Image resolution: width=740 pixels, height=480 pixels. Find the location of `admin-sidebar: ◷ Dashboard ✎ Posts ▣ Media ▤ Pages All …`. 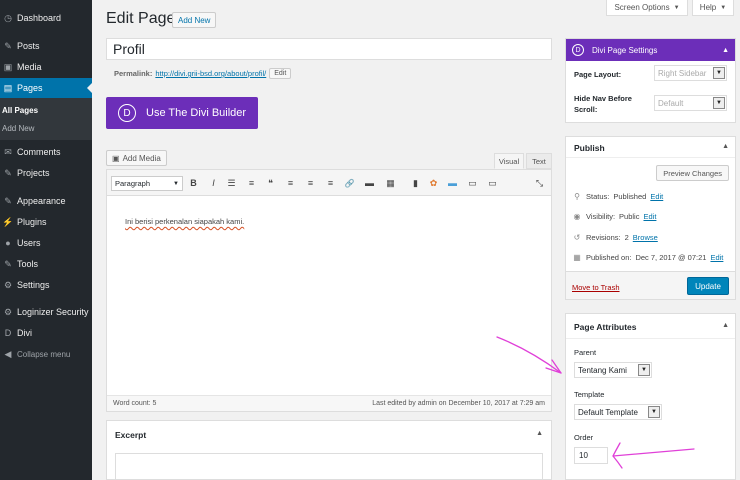

admin-sidebar: ◷ Dashboard ✎ Posts ▣ Media ▤ Pages All … is located at coordinates (46, 240).